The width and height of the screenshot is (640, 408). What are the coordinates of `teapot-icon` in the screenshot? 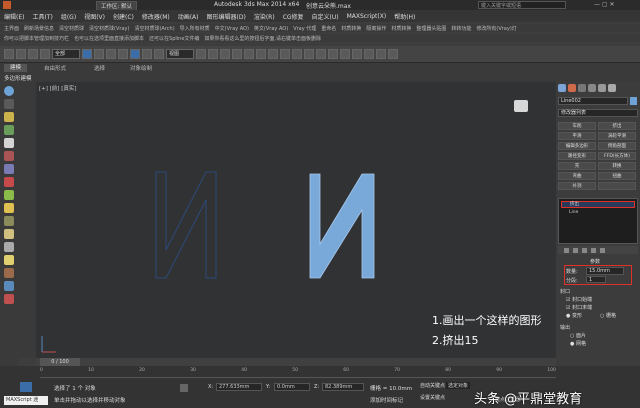 It's located at (9, 143).